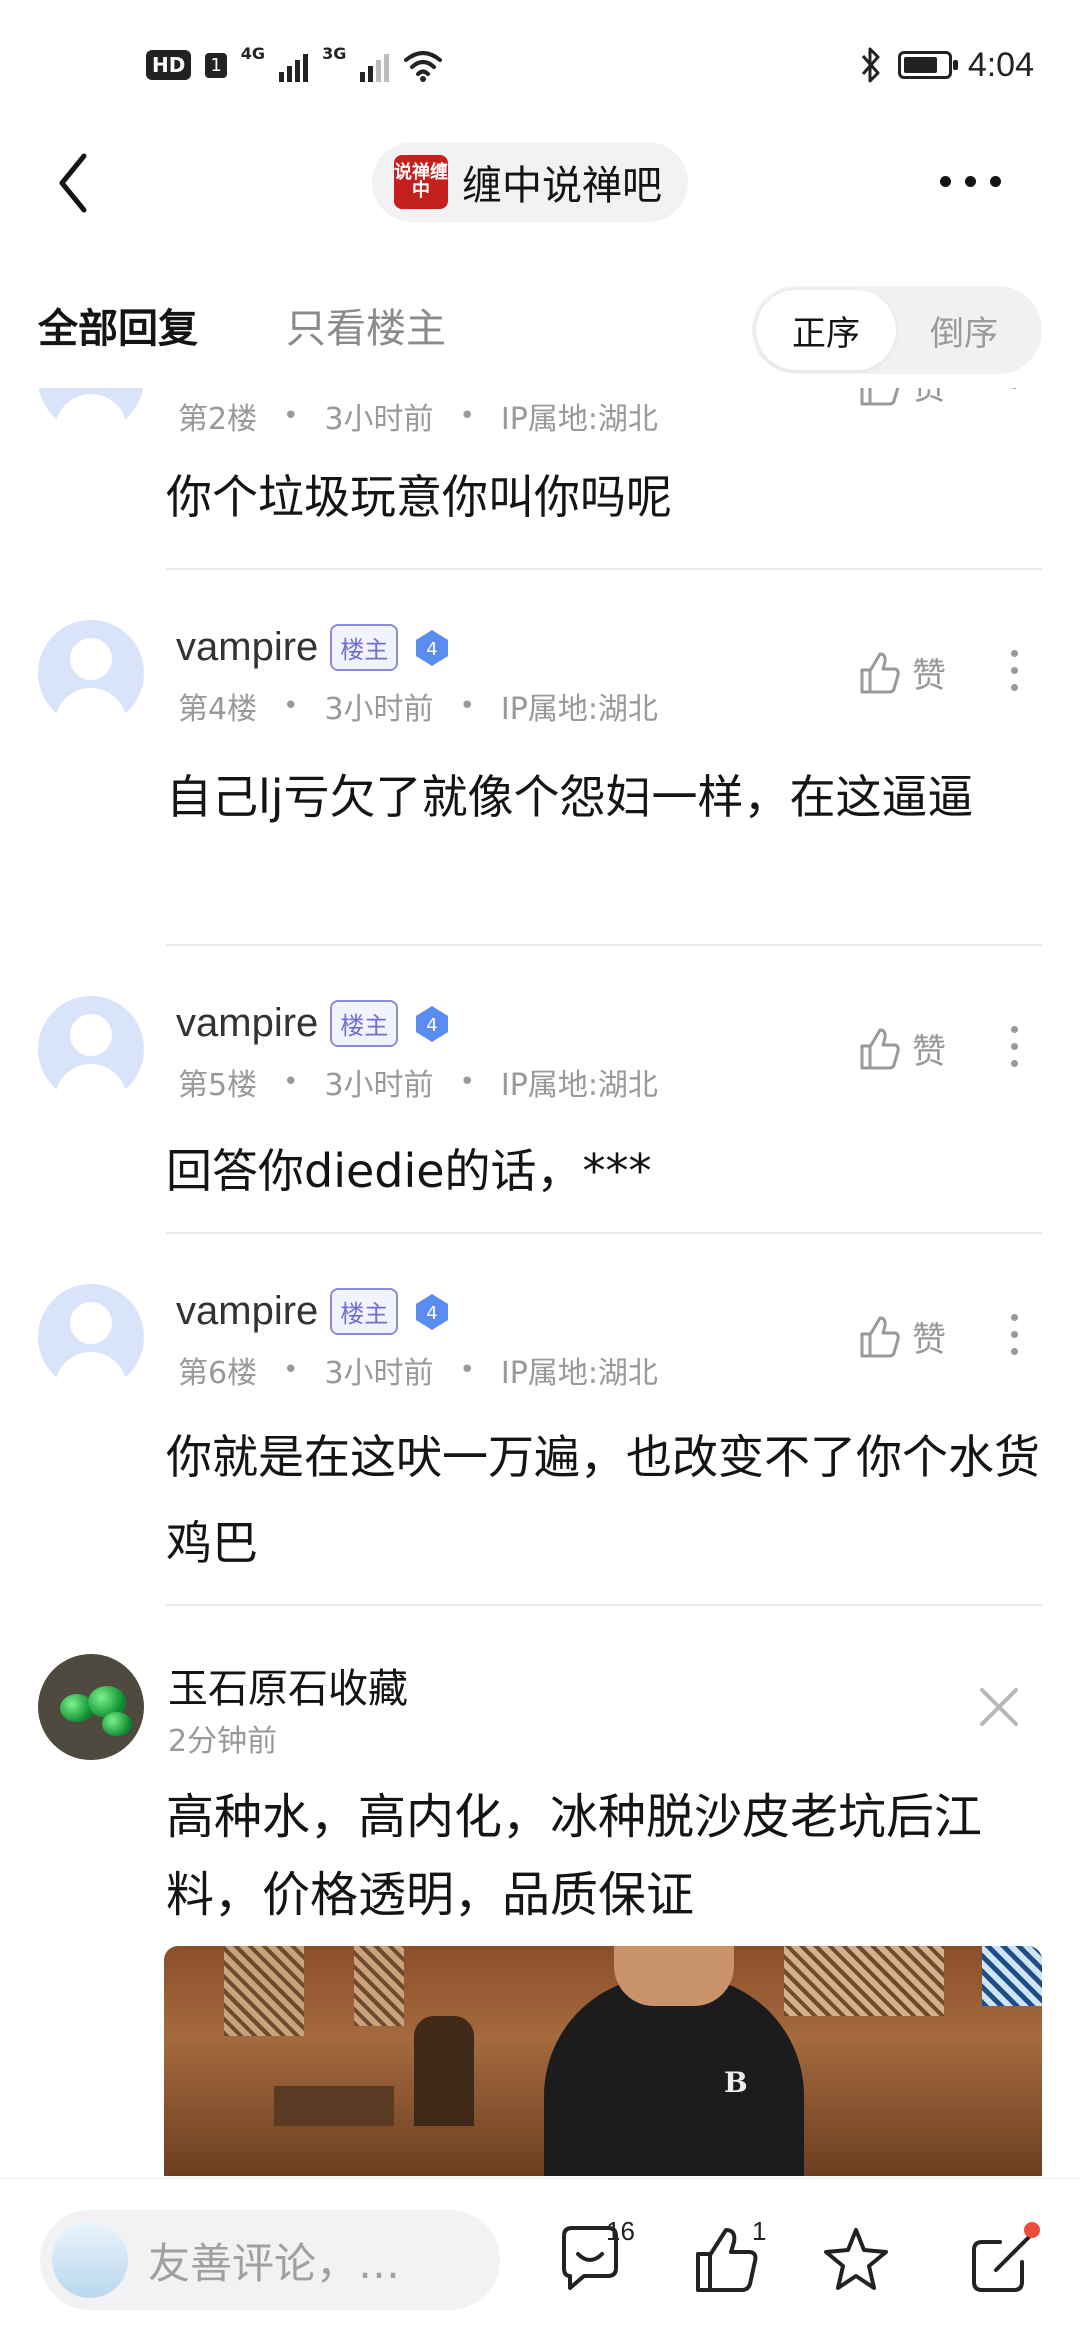 The height and width of the screenshot is (2341, 1080). I want to click on hd-badge: HD, so click(169, 65).